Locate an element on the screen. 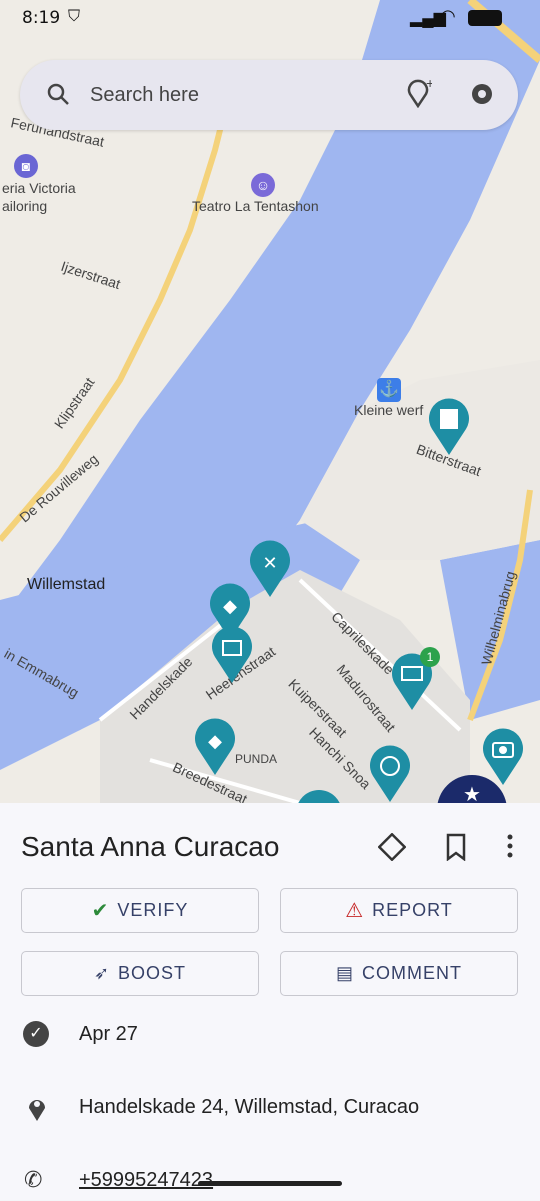 The width and height of the screenshot is (540, 1201). map-label: Willemstad is located at coordinates (66, 584).